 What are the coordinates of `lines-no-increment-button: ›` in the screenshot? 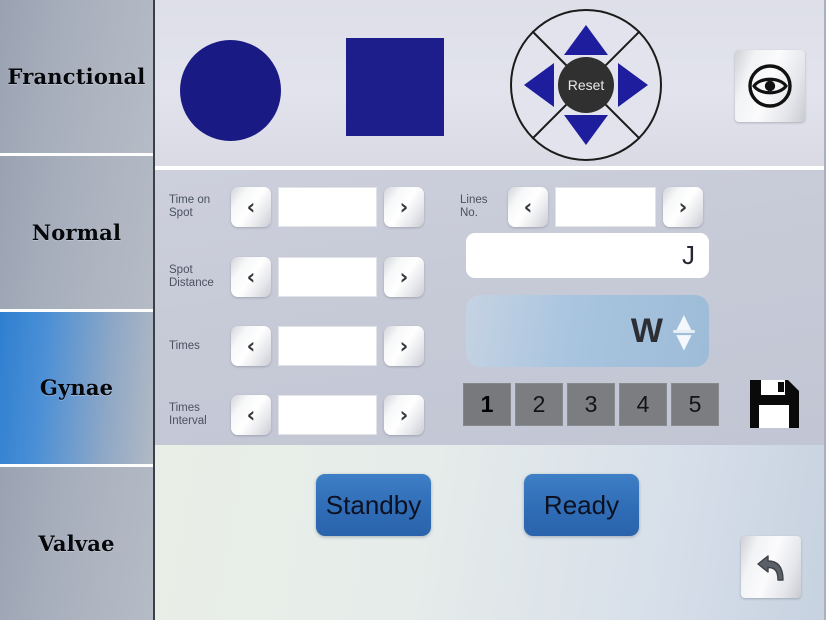 It's located at (683, 207).